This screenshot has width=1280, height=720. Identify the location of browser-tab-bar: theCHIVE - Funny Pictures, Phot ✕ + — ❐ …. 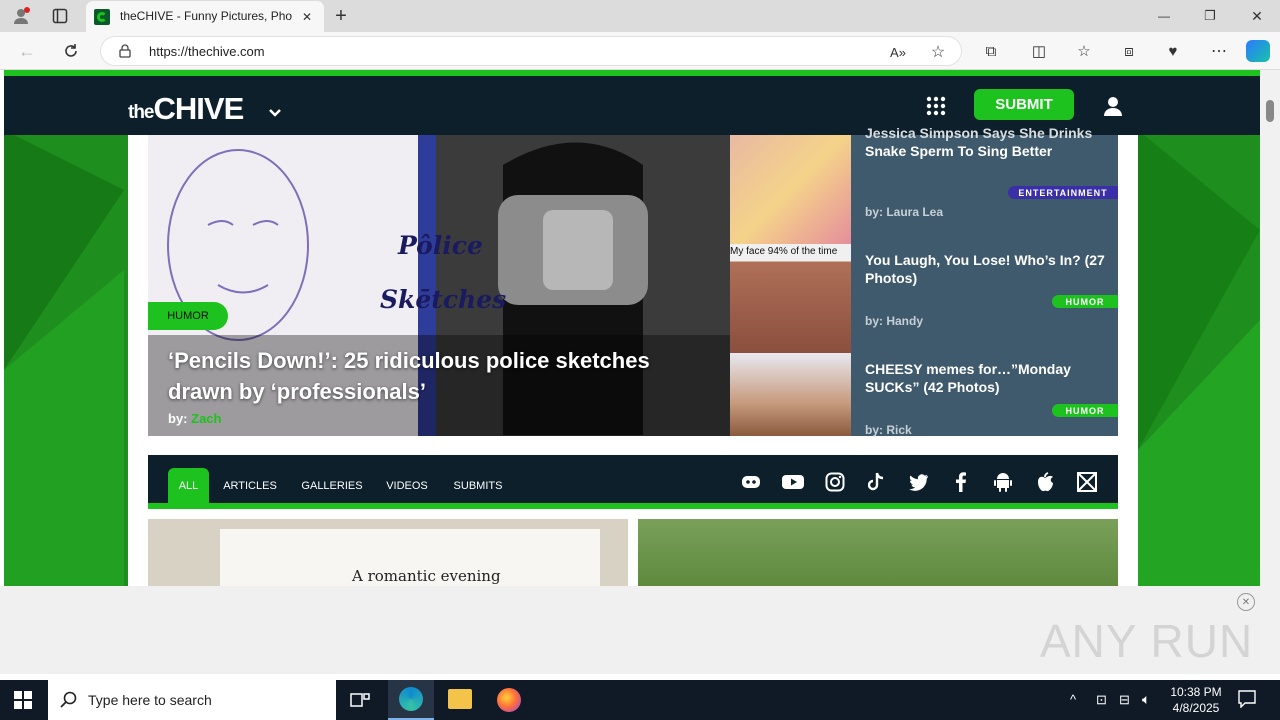
(640, 16).